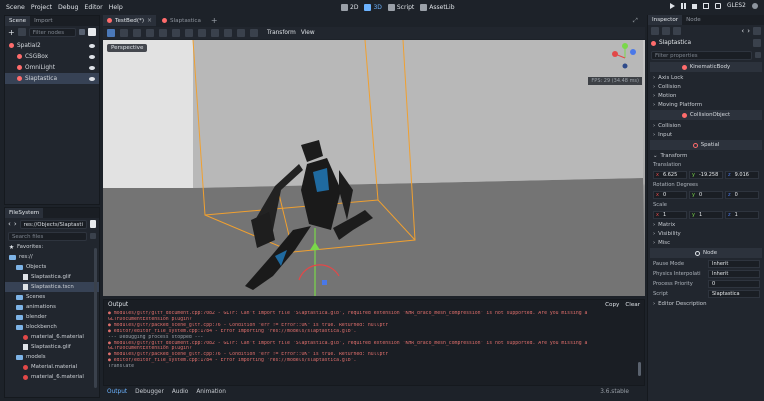 The image size is (764, 401). I want to click on workspace-2d: 2D, so click(349, 7).